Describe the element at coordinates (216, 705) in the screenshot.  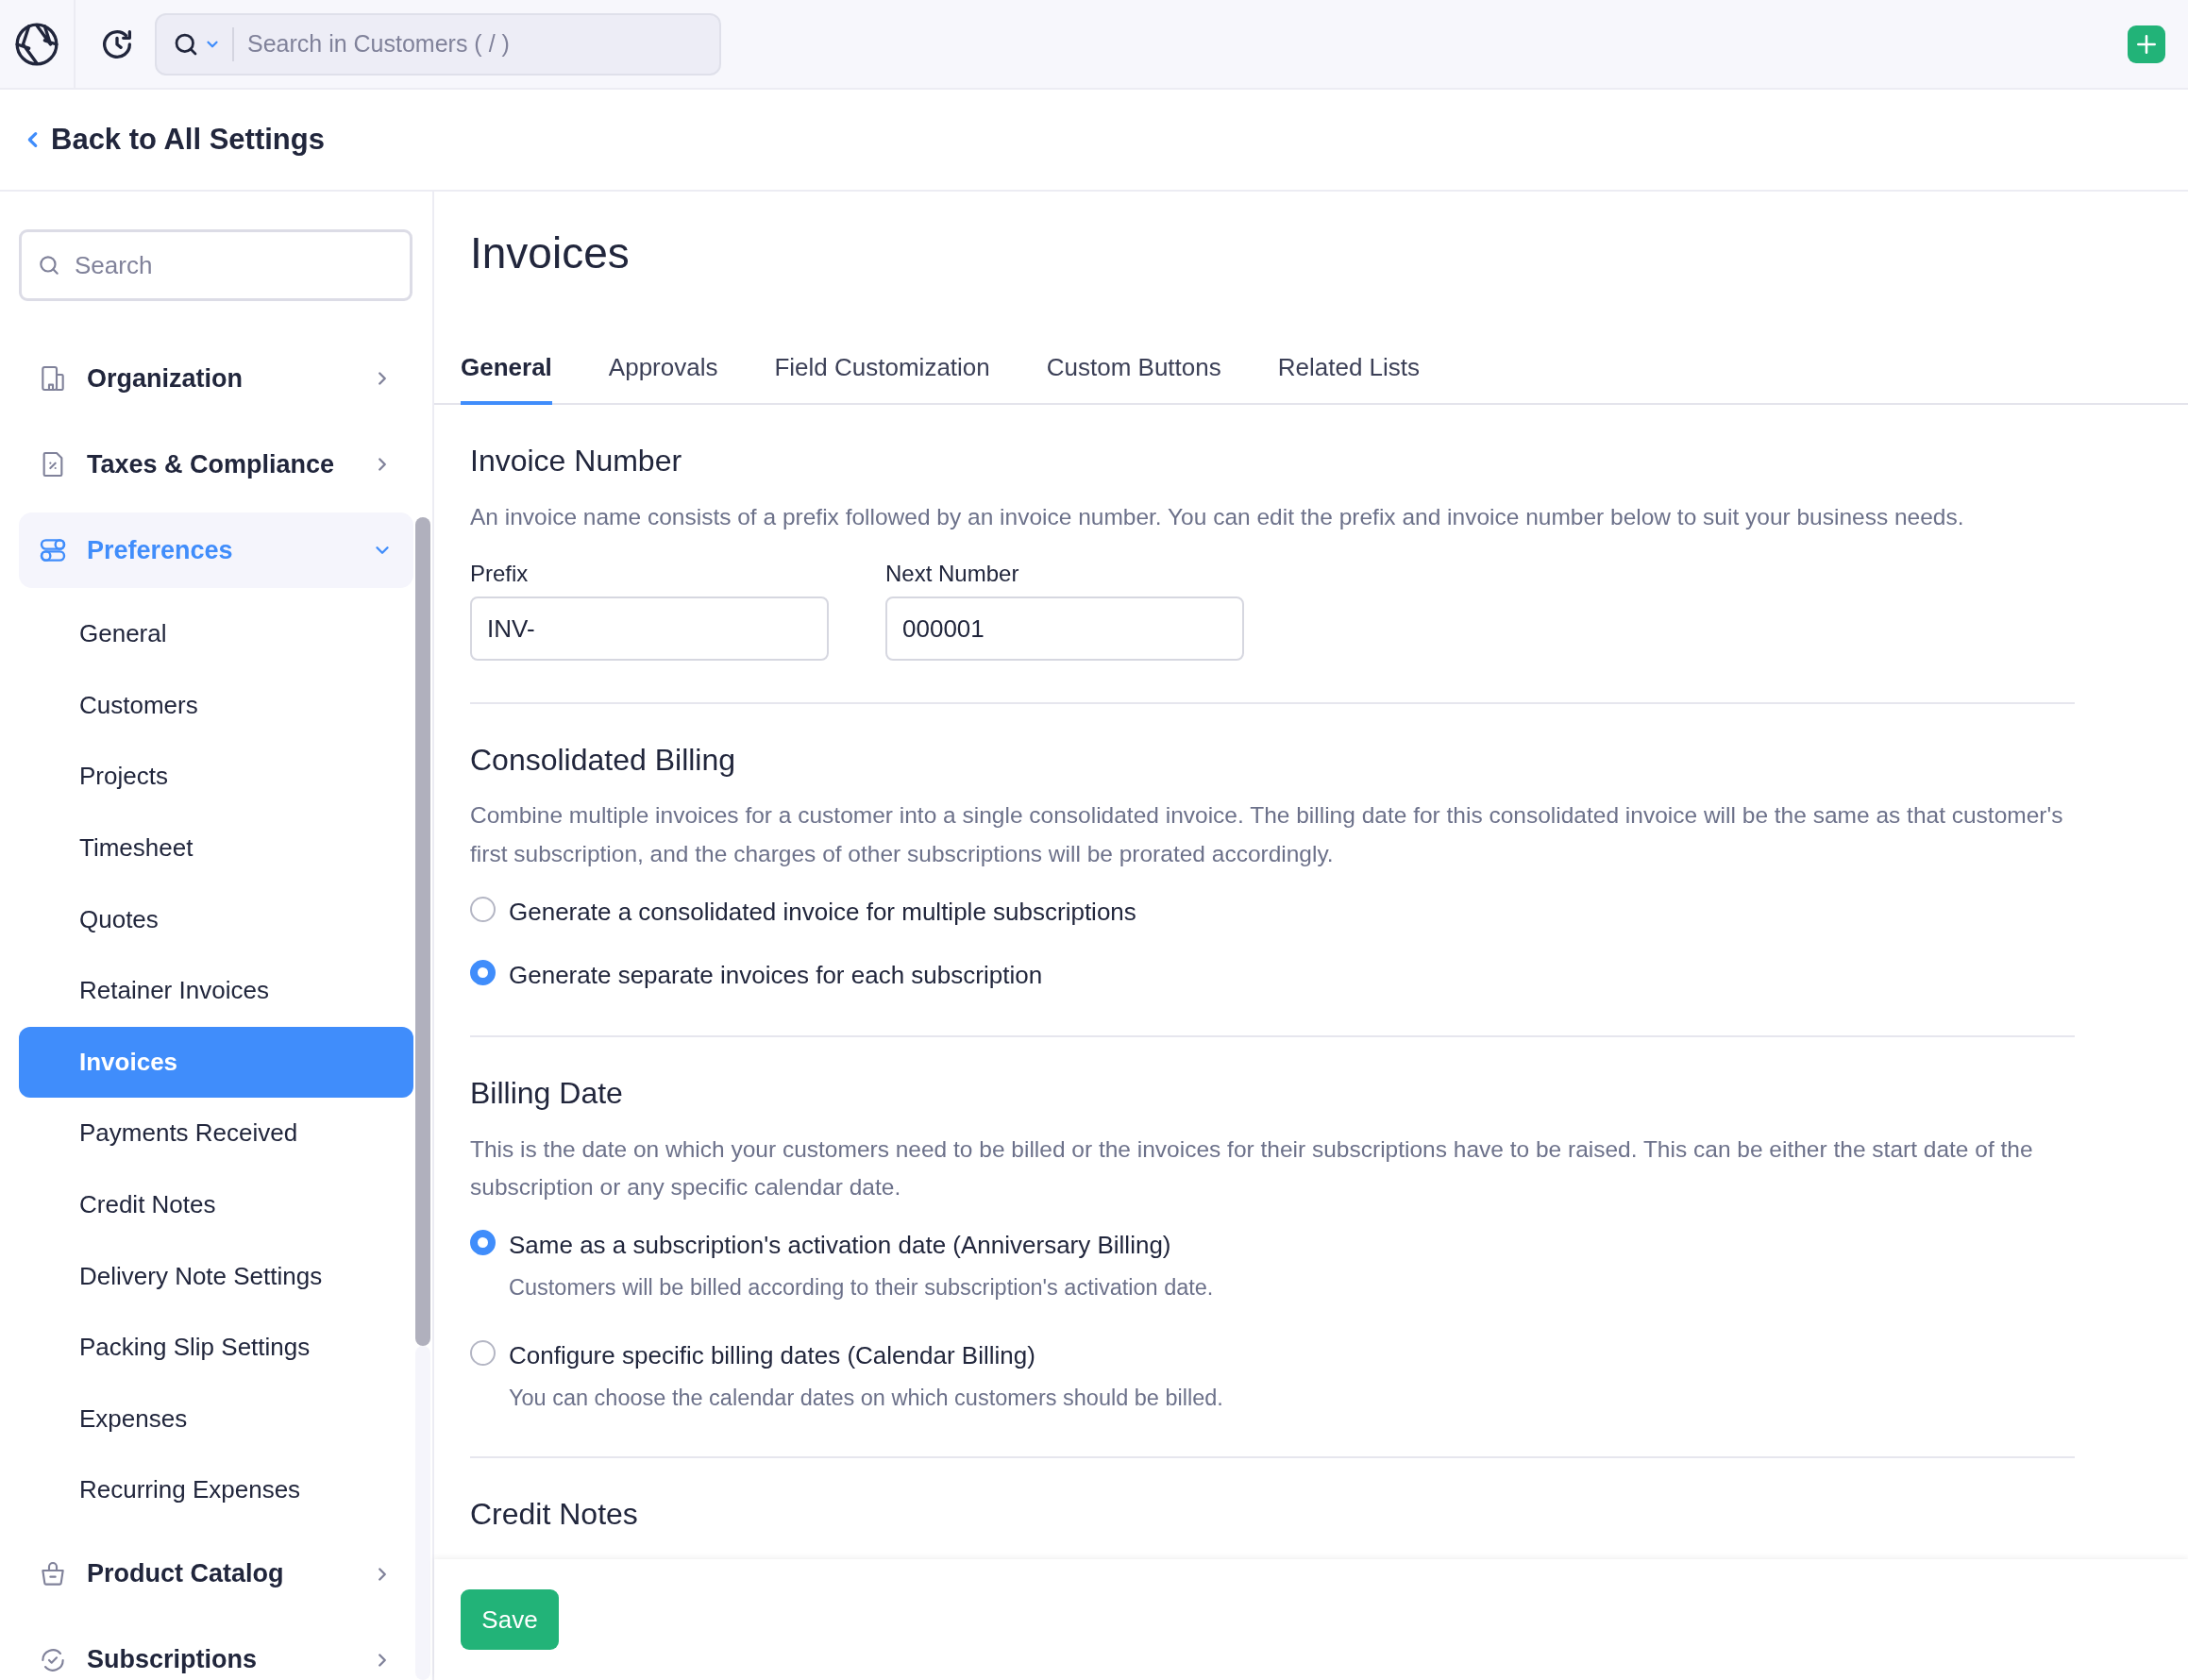
I see `sidebar-item: Customers` at that location.